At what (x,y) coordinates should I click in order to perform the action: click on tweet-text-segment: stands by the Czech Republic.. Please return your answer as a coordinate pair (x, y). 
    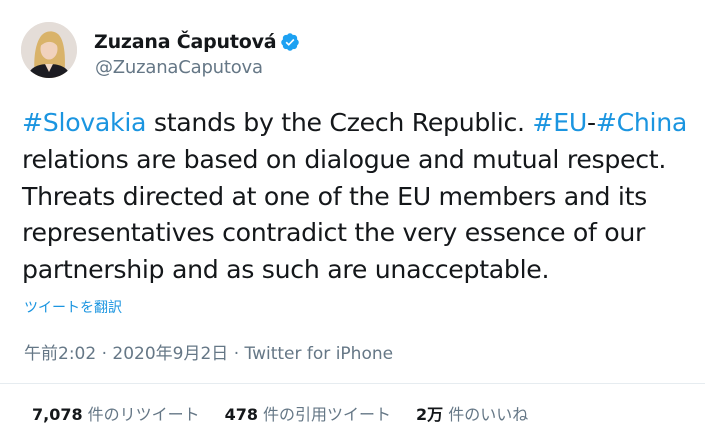
    Looking at the image, I should click on (339, 122).